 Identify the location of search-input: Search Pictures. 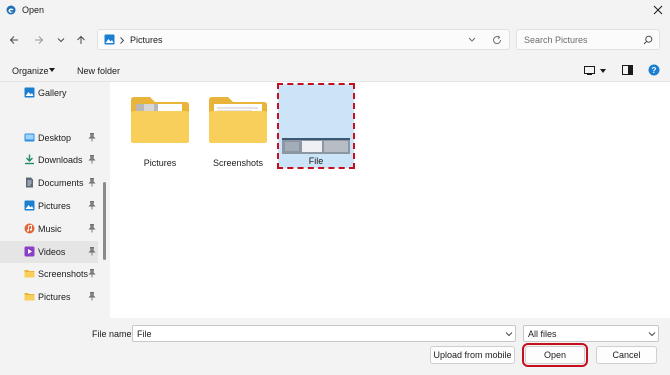
(588, 39).